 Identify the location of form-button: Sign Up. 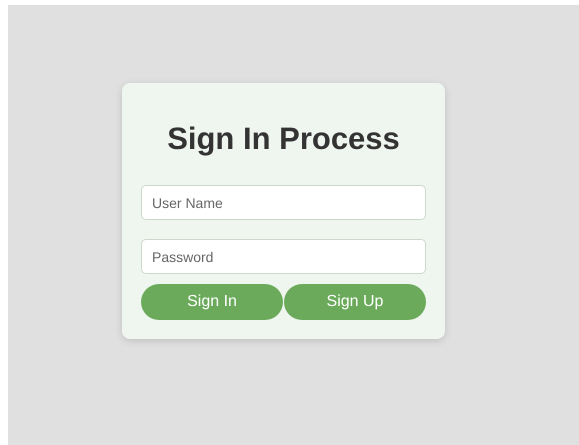
(355, 302).